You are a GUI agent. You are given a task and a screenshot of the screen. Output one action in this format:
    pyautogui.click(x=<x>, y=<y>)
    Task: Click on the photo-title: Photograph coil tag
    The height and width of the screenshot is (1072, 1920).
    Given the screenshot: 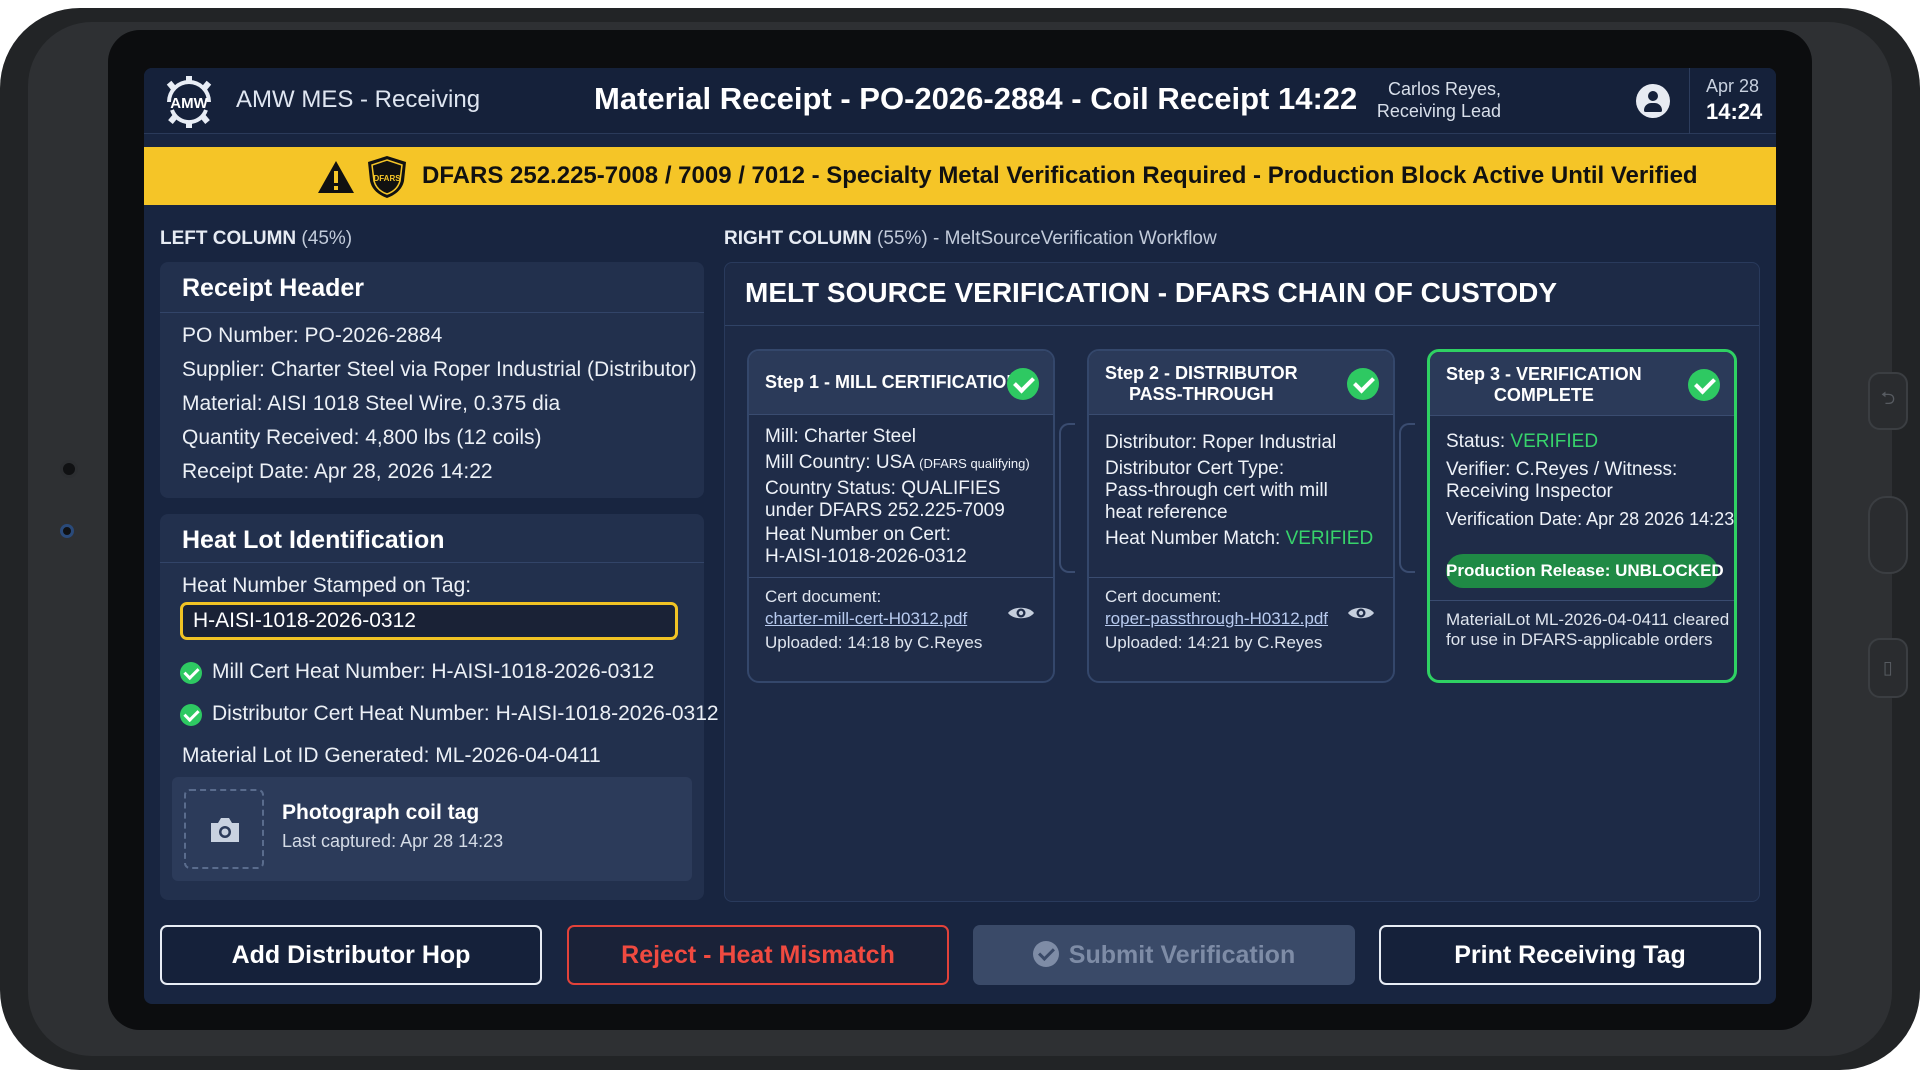 What is the action you would take?
    pyautogui.click(x=381, y=812)
    